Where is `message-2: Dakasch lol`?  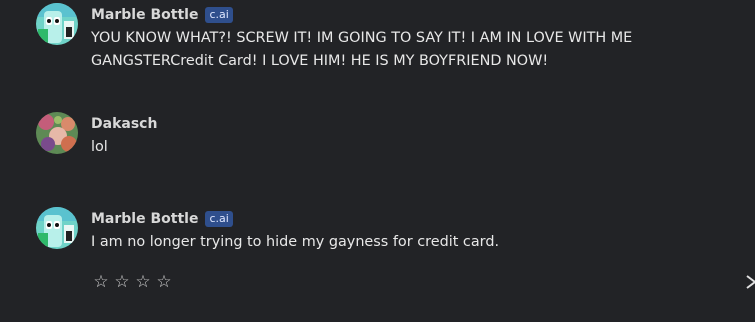 message-2: Dakasch lol is located at coordinates (96, 135).